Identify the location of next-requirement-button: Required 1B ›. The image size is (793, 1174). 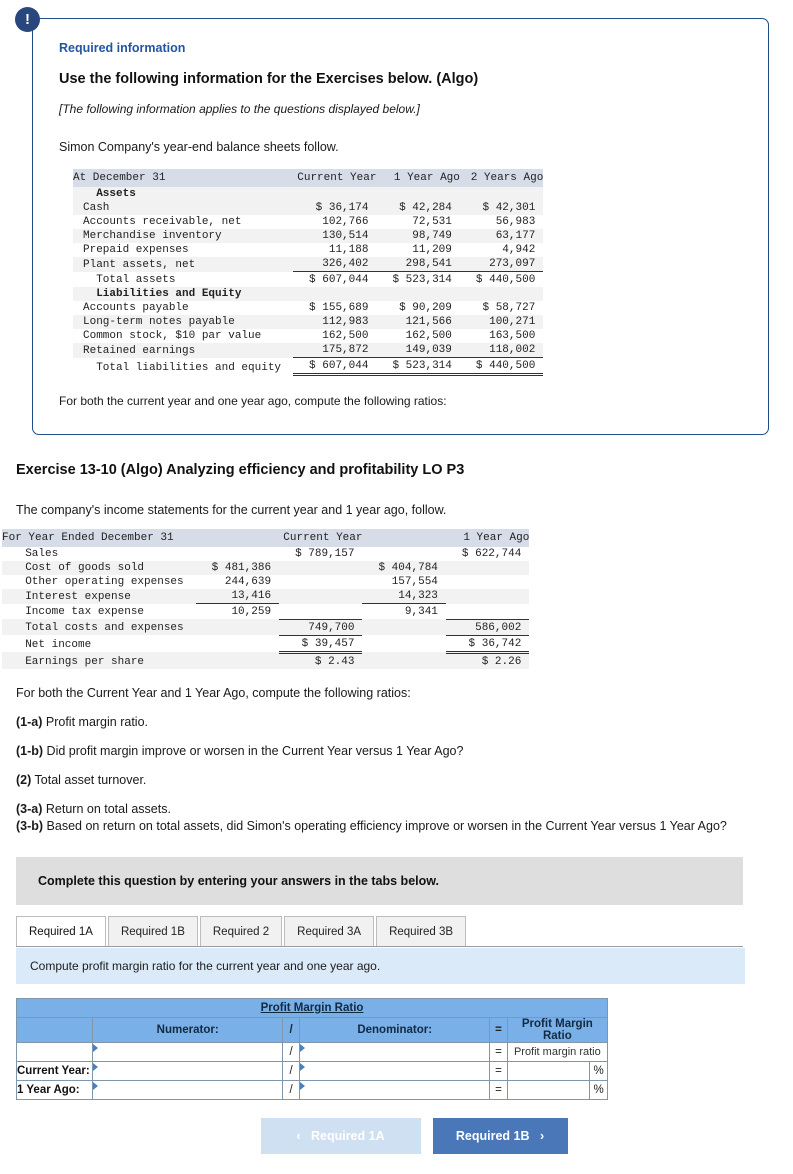
(500, 1135).